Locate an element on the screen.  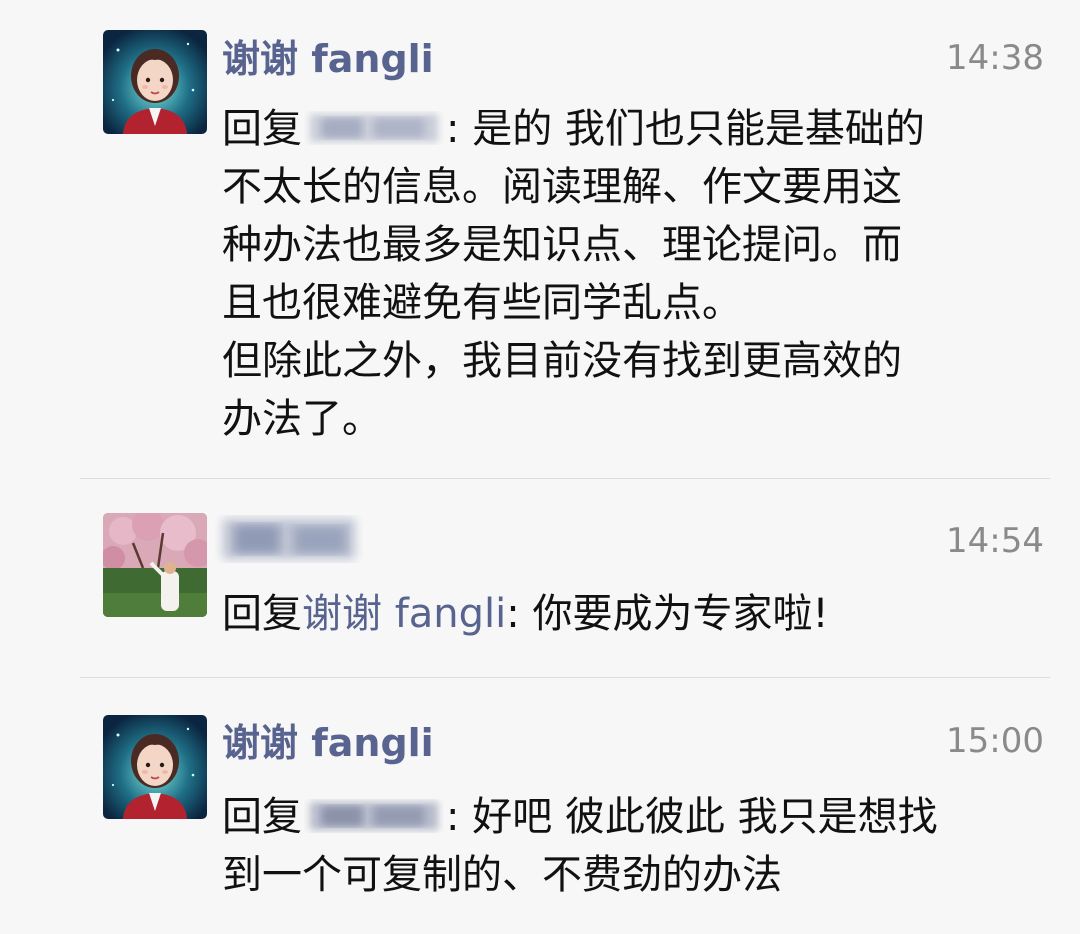
comment-time: 15:00 is located at coordinates (995, 741).